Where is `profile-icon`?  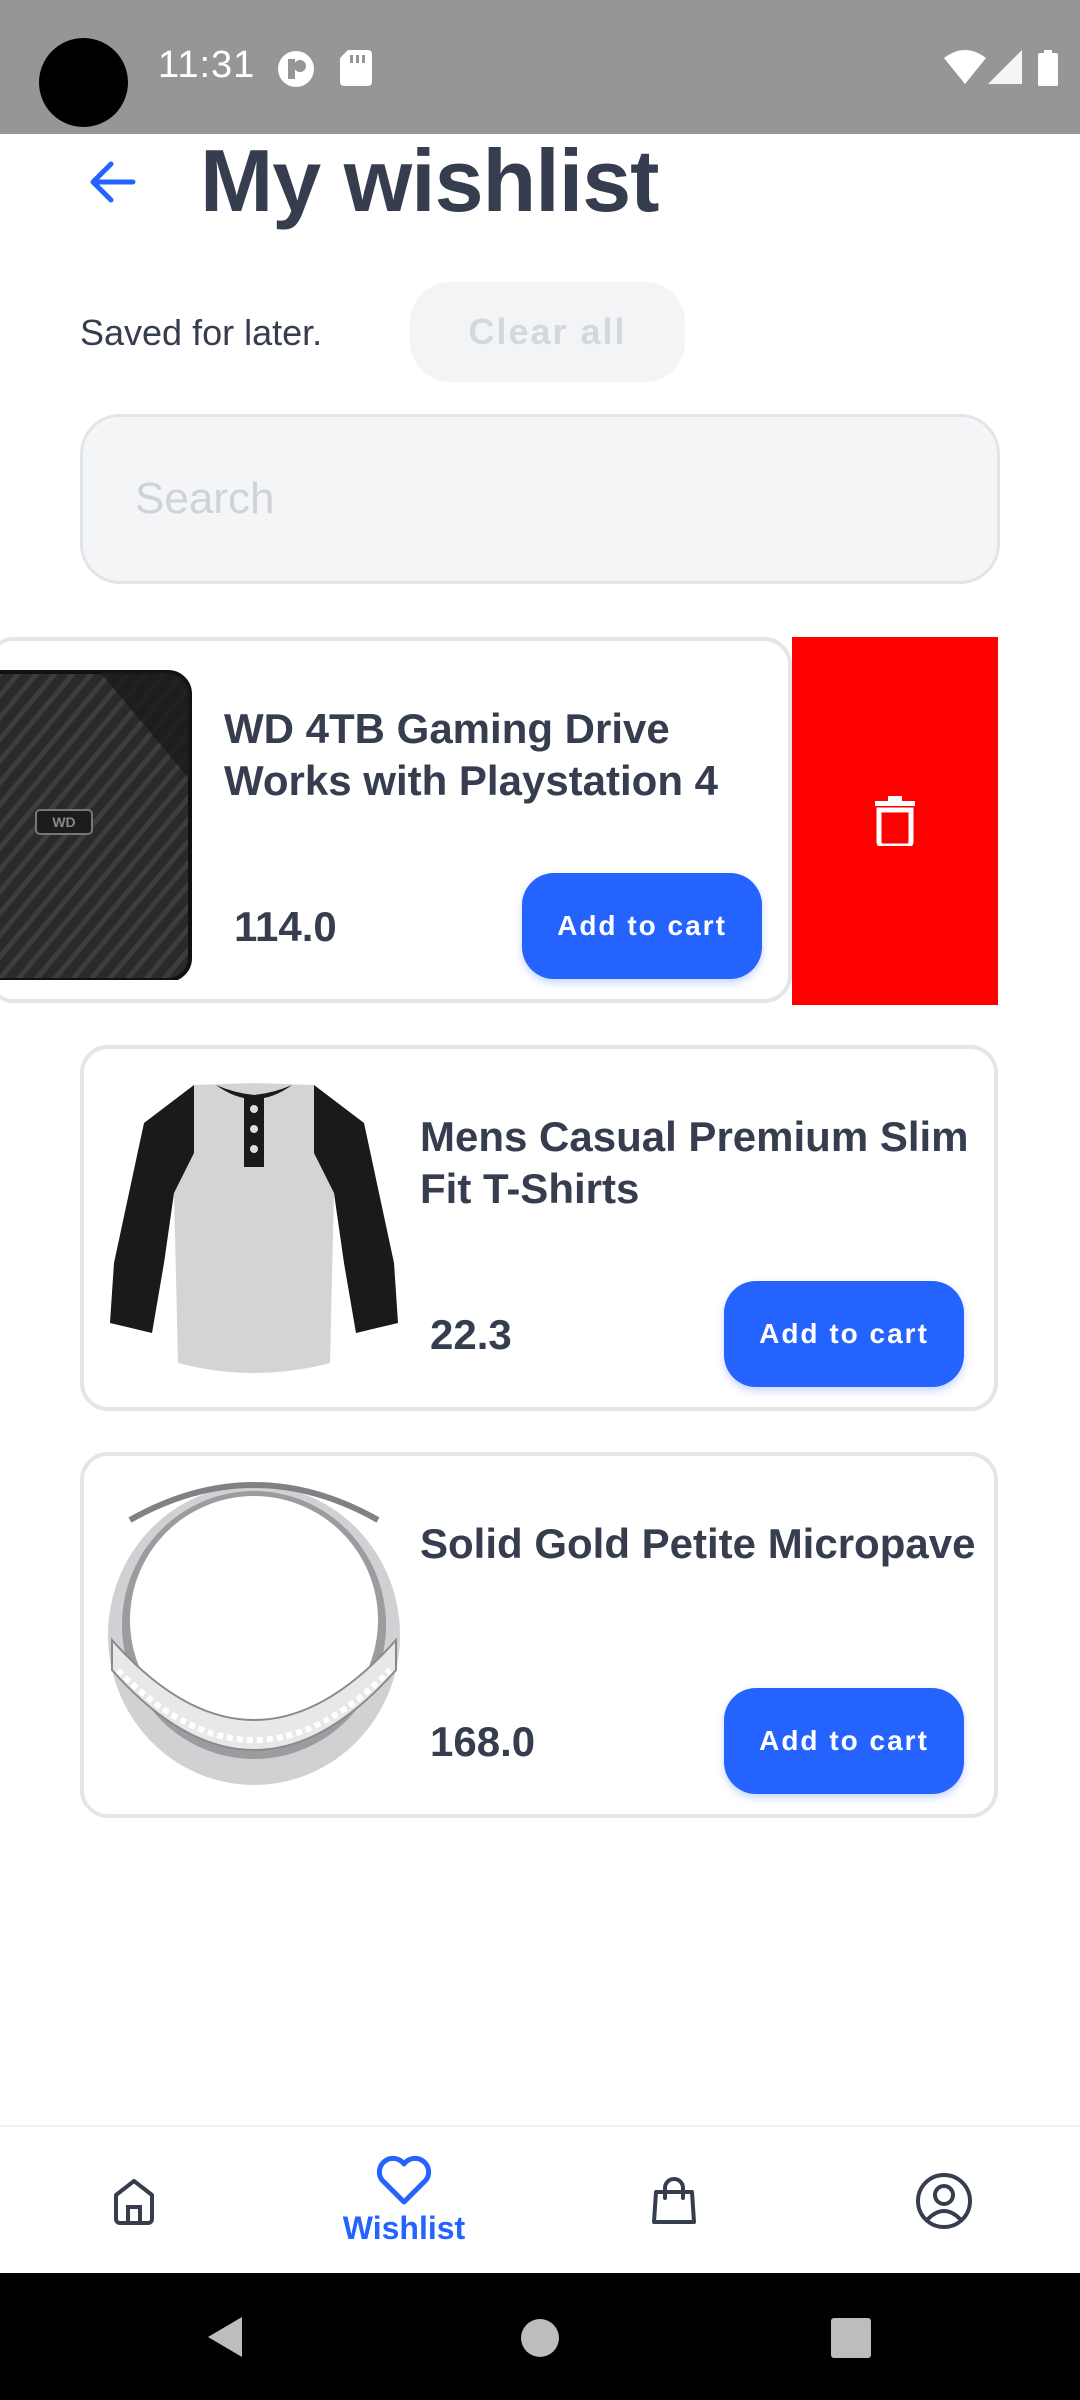 profile-icon is located at coordinates (944, 2201).